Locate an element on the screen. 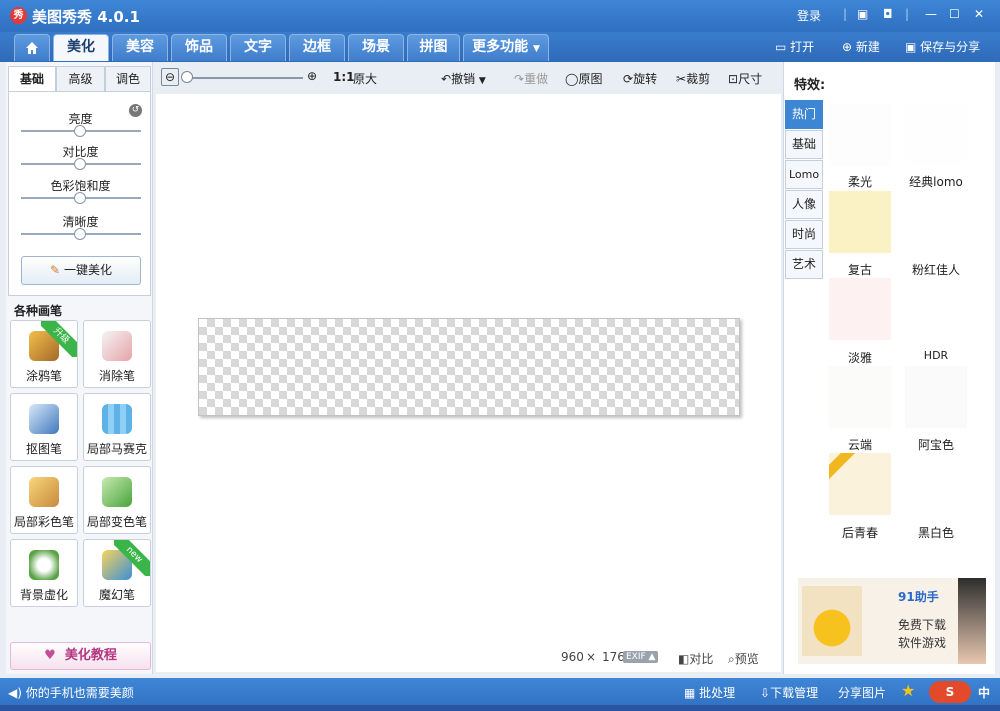 The width and height of the screenshot is (1000, 711). preview-label: 预览 is located at coordinates (746, 659).